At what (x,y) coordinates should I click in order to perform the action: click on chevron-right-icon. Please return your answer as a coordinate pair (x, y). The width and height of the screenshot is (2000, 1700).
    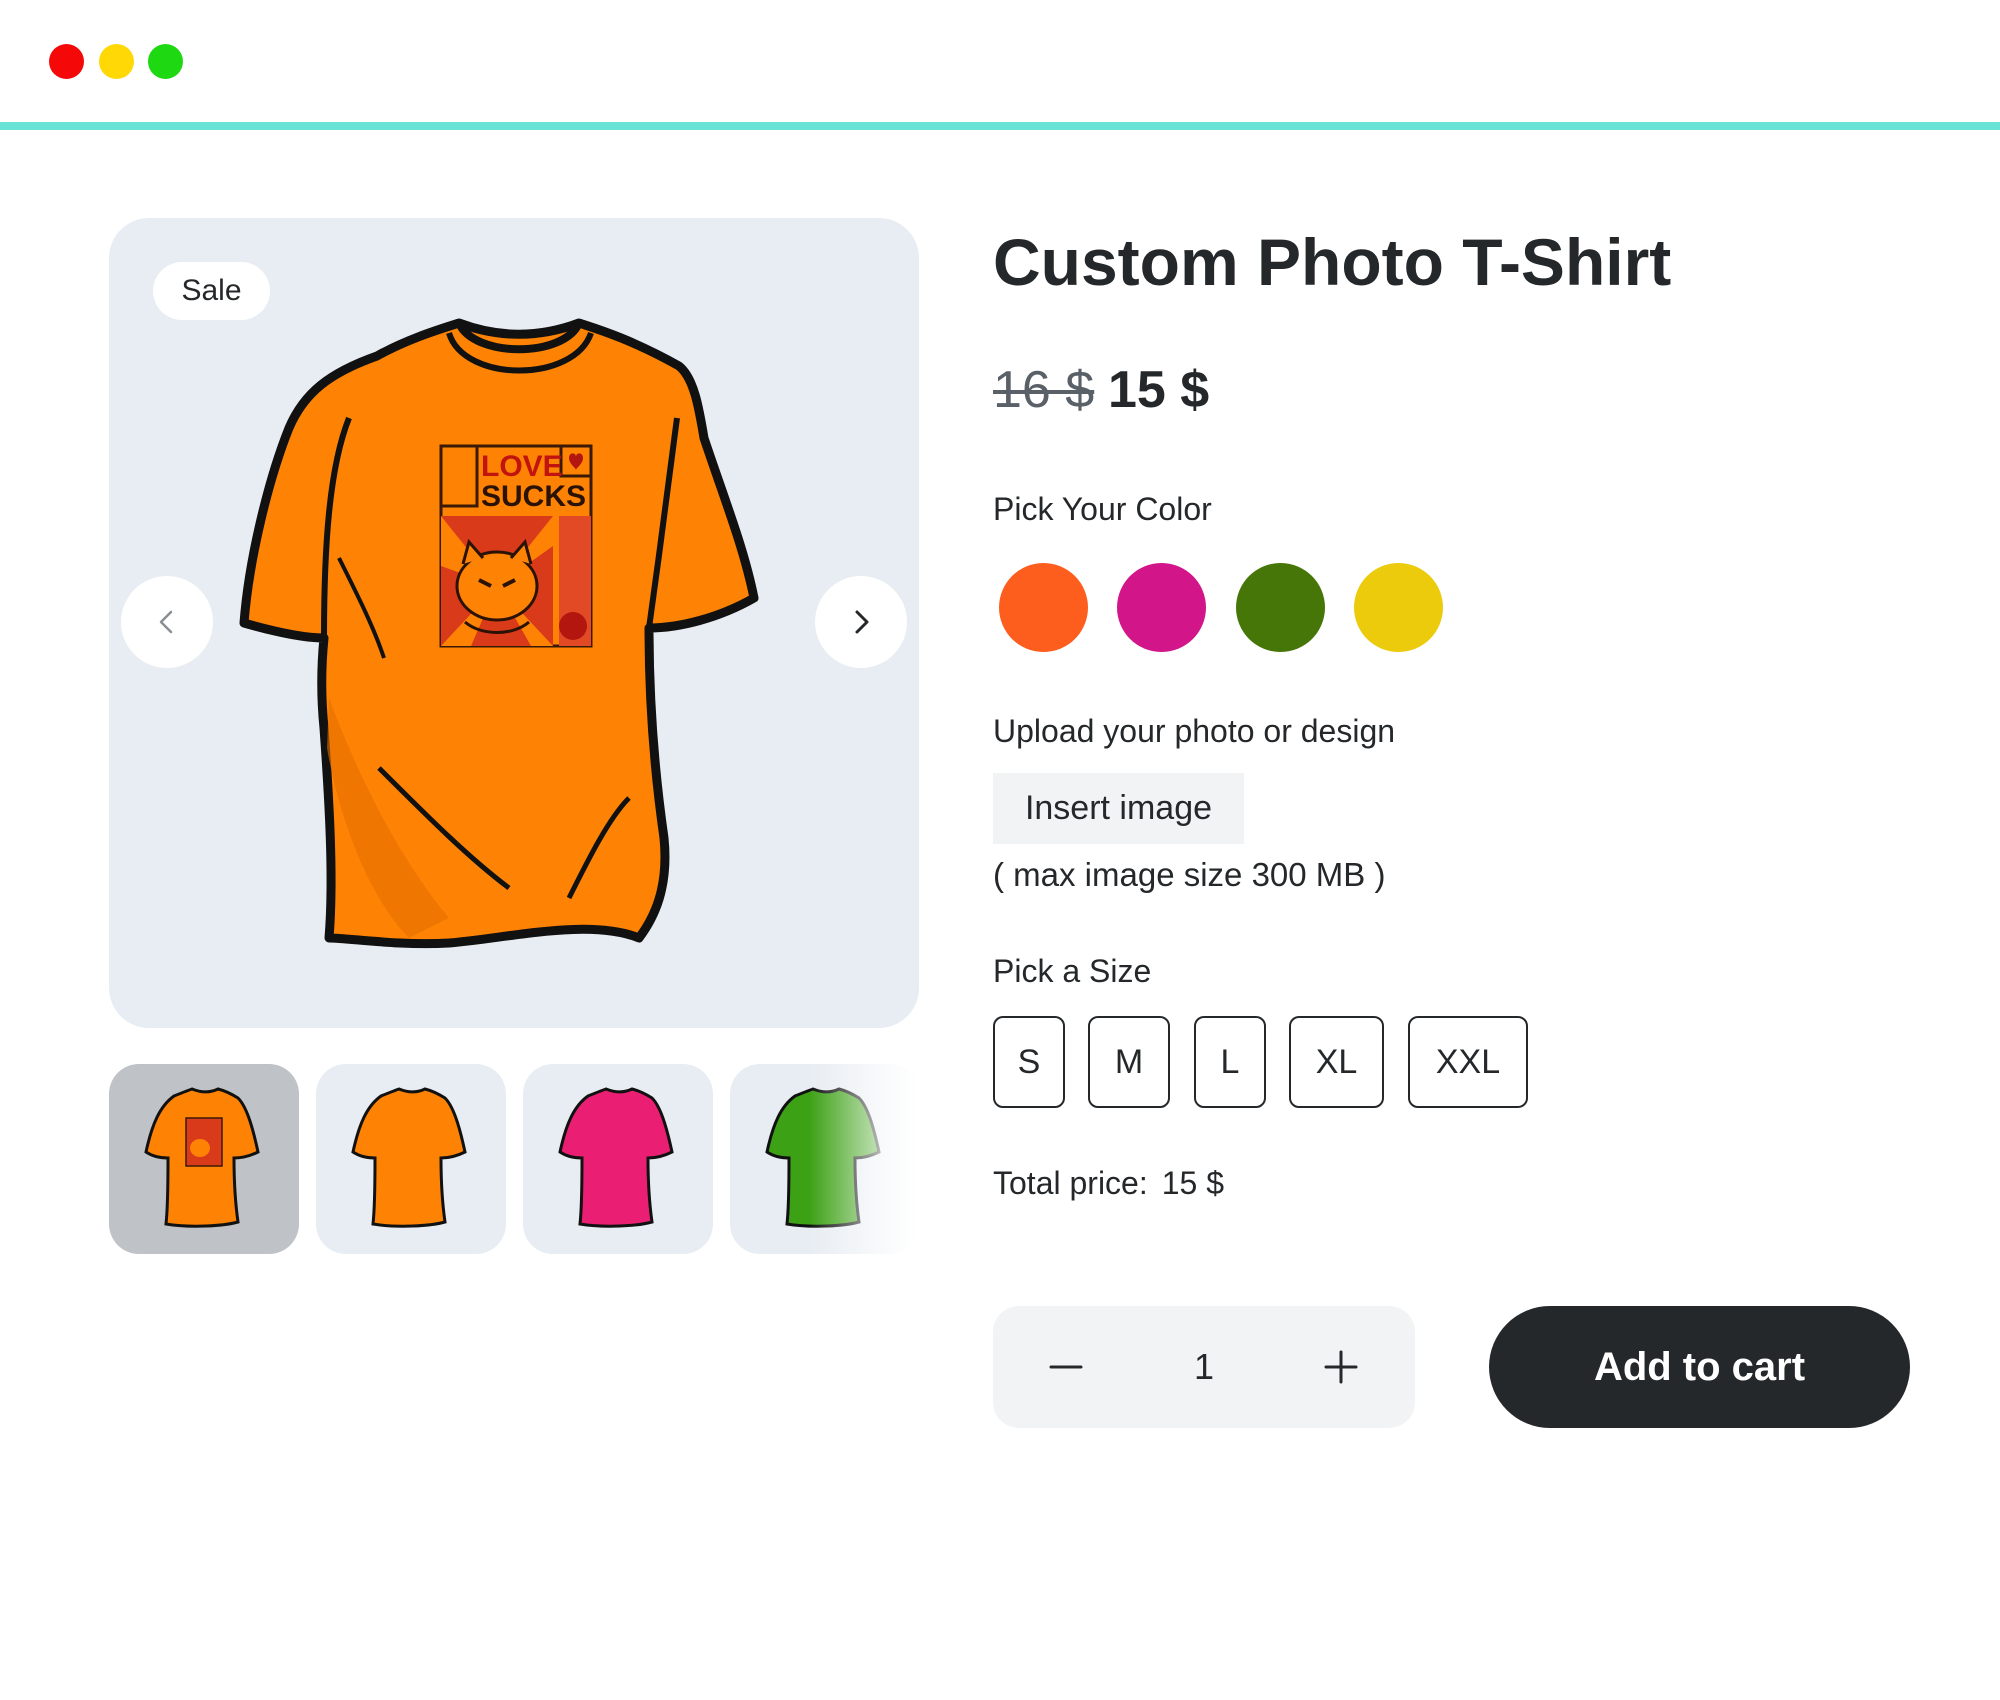
    Looking at the image, I should click on (862, 622).